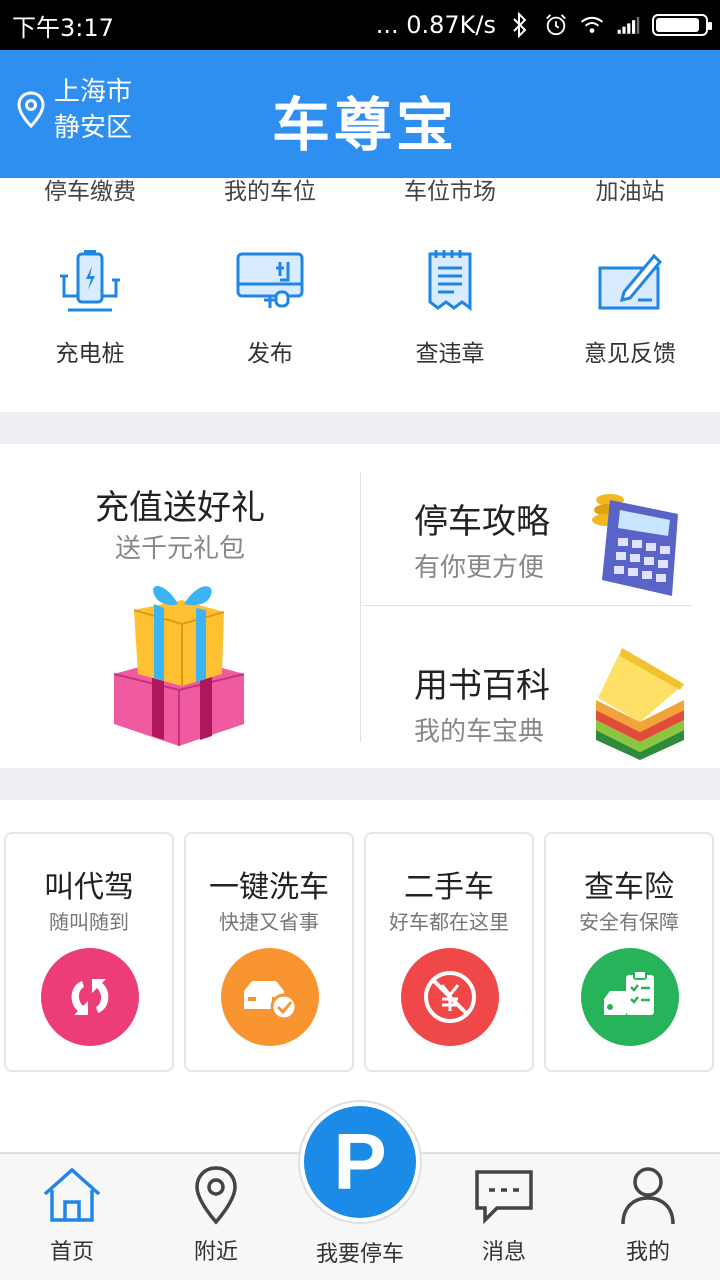 The width and height of the screenshot is (720, 1280). Describe the element at coordinates (63, 27) in the screenshot. I see `status-time: 下午3:17` at that location.